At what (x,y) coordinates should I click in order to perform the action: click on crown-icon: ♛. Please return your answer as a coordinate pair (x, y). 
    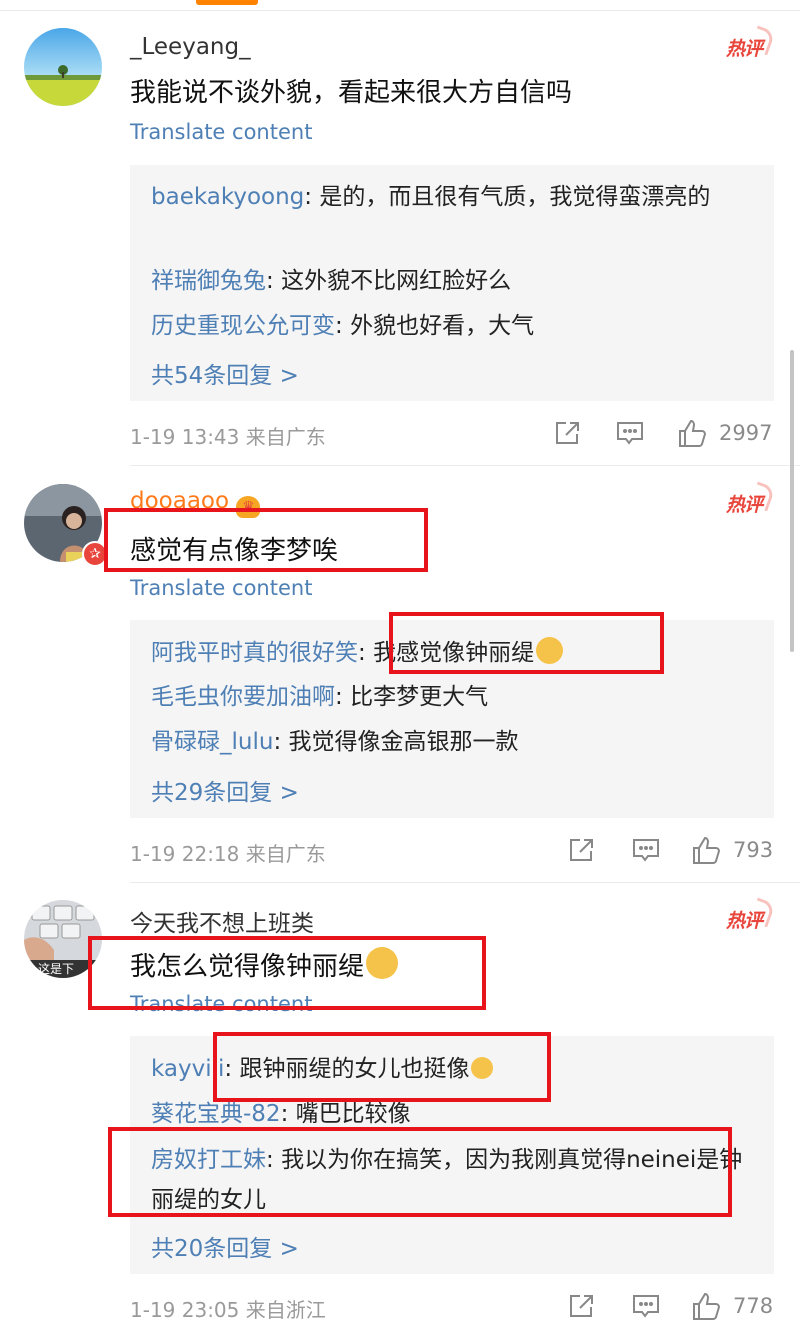
    Looking at the image, I should click on (248, 507).